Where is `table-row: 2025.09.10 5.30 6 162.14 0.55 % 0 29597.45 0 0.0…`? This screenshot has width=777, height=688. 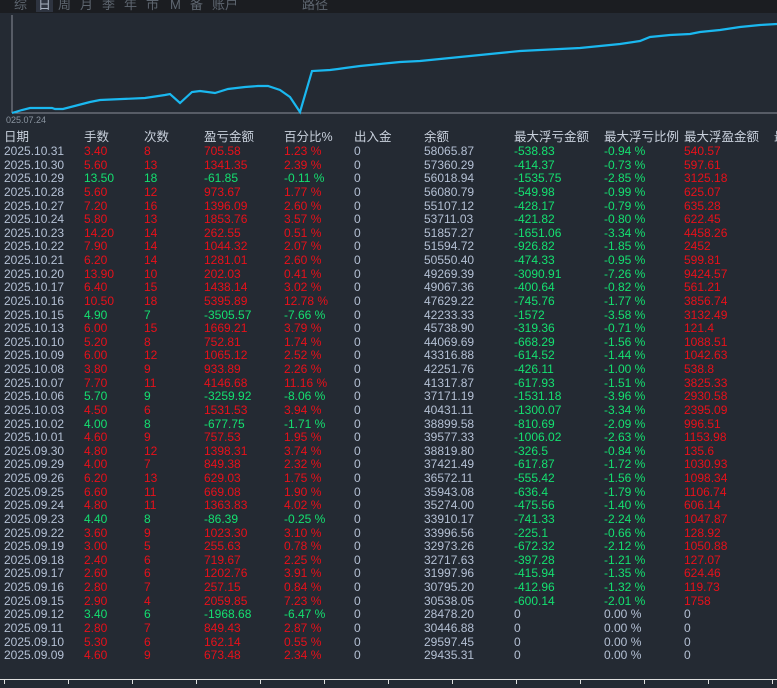
table-row: 2025.09.10 5.30 6 162.14 0.55 % 0 29597.45 0 0.0… is located at coordinates (388, 643).